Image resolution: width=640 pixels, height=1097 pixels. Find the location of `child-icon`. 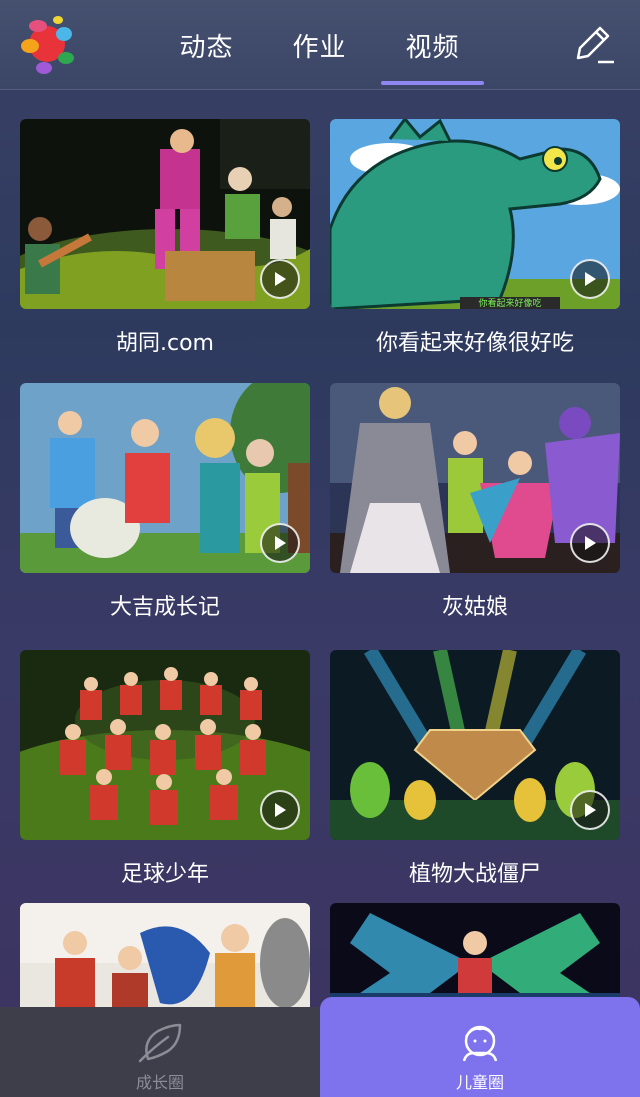

child-icon is located at coordinates (480, 1043).